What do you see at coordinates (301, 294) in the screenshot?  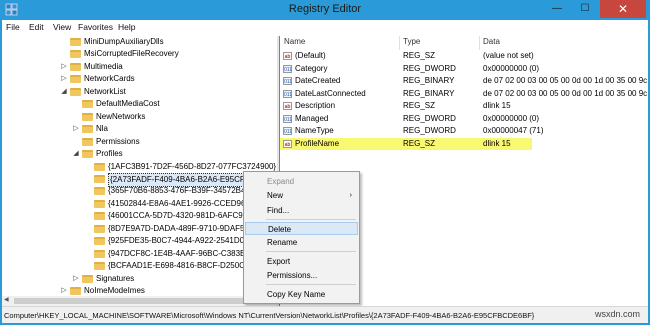 I see `menu-copy-key-name: Copy Key Name` at bounding box center [301, 294].